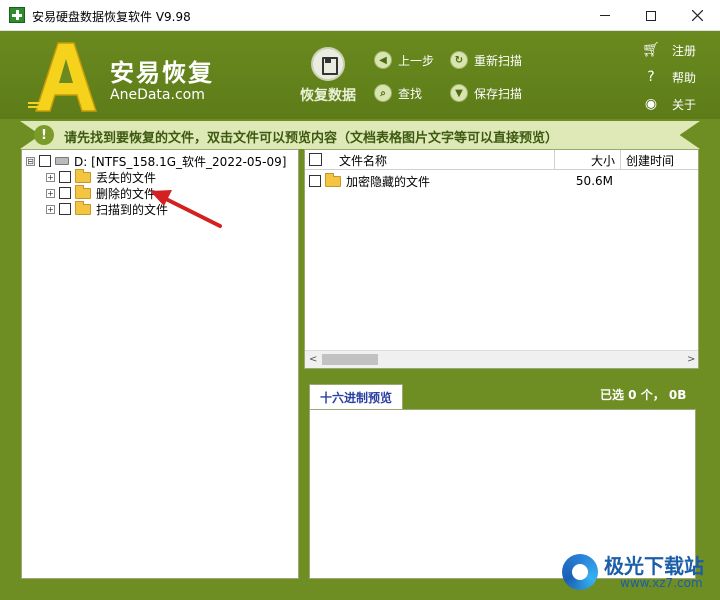 This screenshot has width=720, height=600. What do you see at coordinates (654, 566) in the screenshot?
I see `watermark-text: 极光下载站` at bounding box center [654, 566].